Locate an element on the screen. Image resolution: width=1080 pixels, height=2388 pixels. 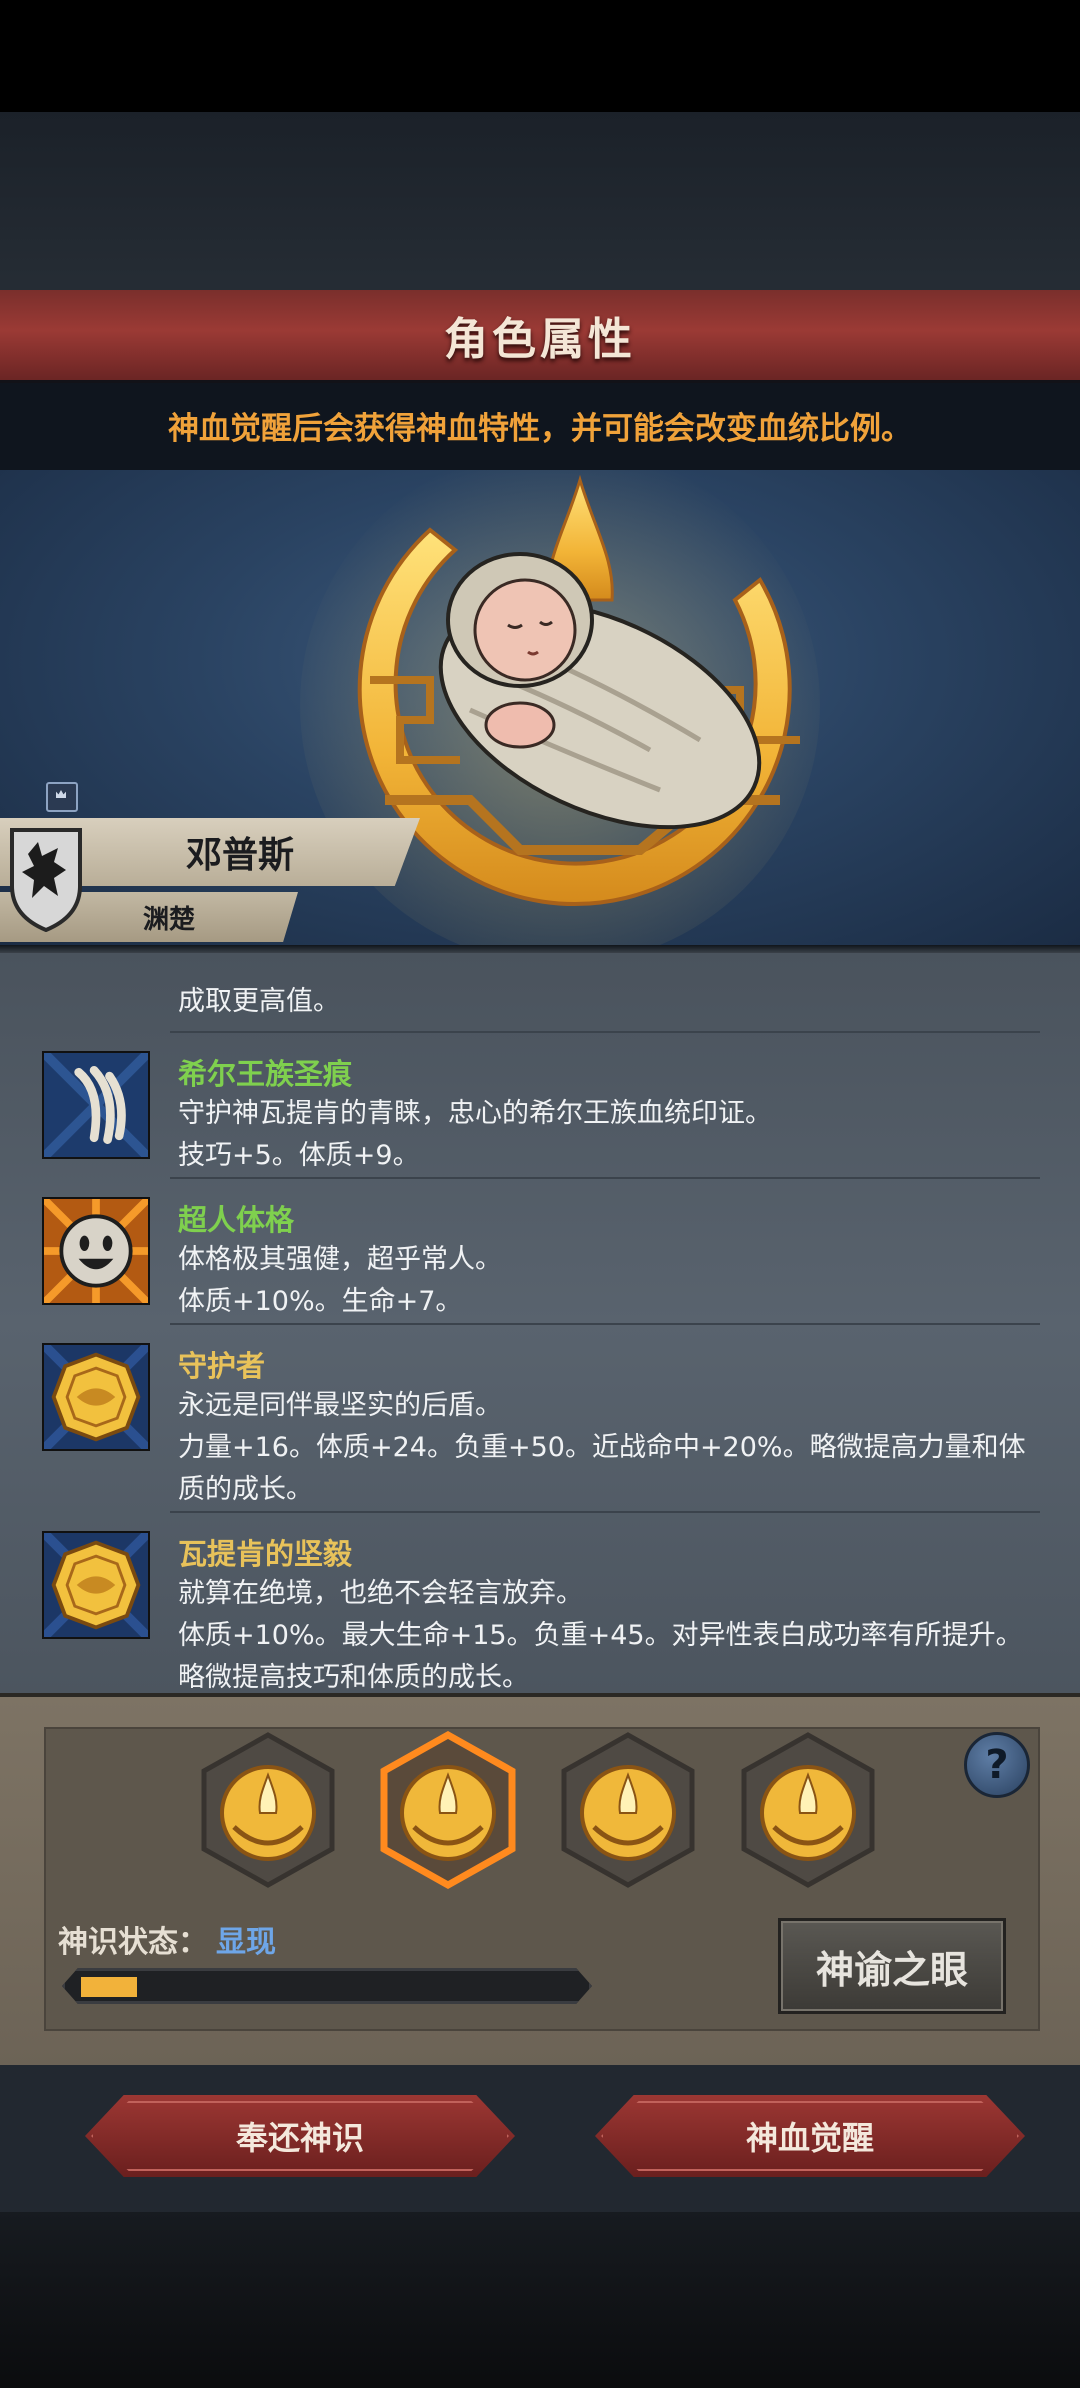
title-bar: 角色属性 is located at coordinates (540, 336).